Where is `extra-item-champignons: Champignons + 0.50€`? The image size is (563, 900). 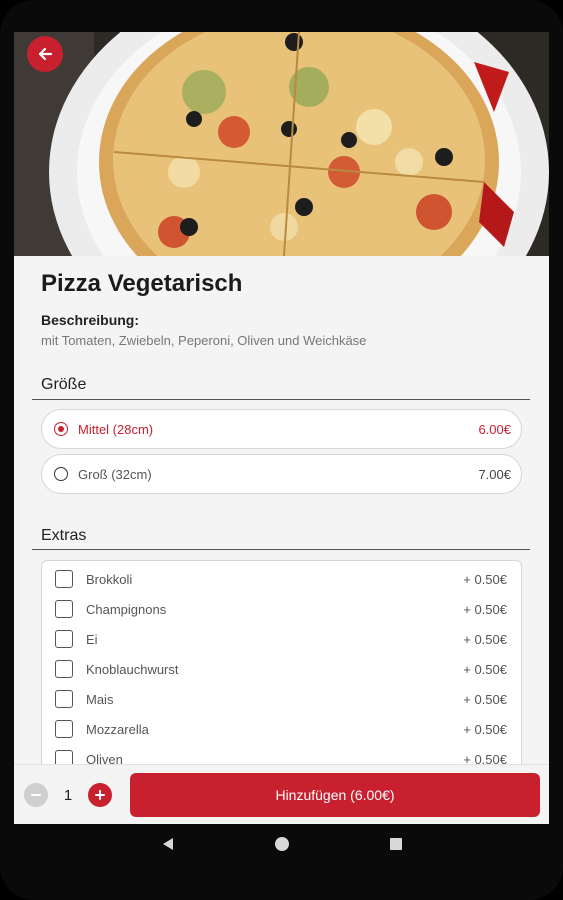
extra-item-champignons: Champignons + 0.50€ is located at coordinates (281, 609).